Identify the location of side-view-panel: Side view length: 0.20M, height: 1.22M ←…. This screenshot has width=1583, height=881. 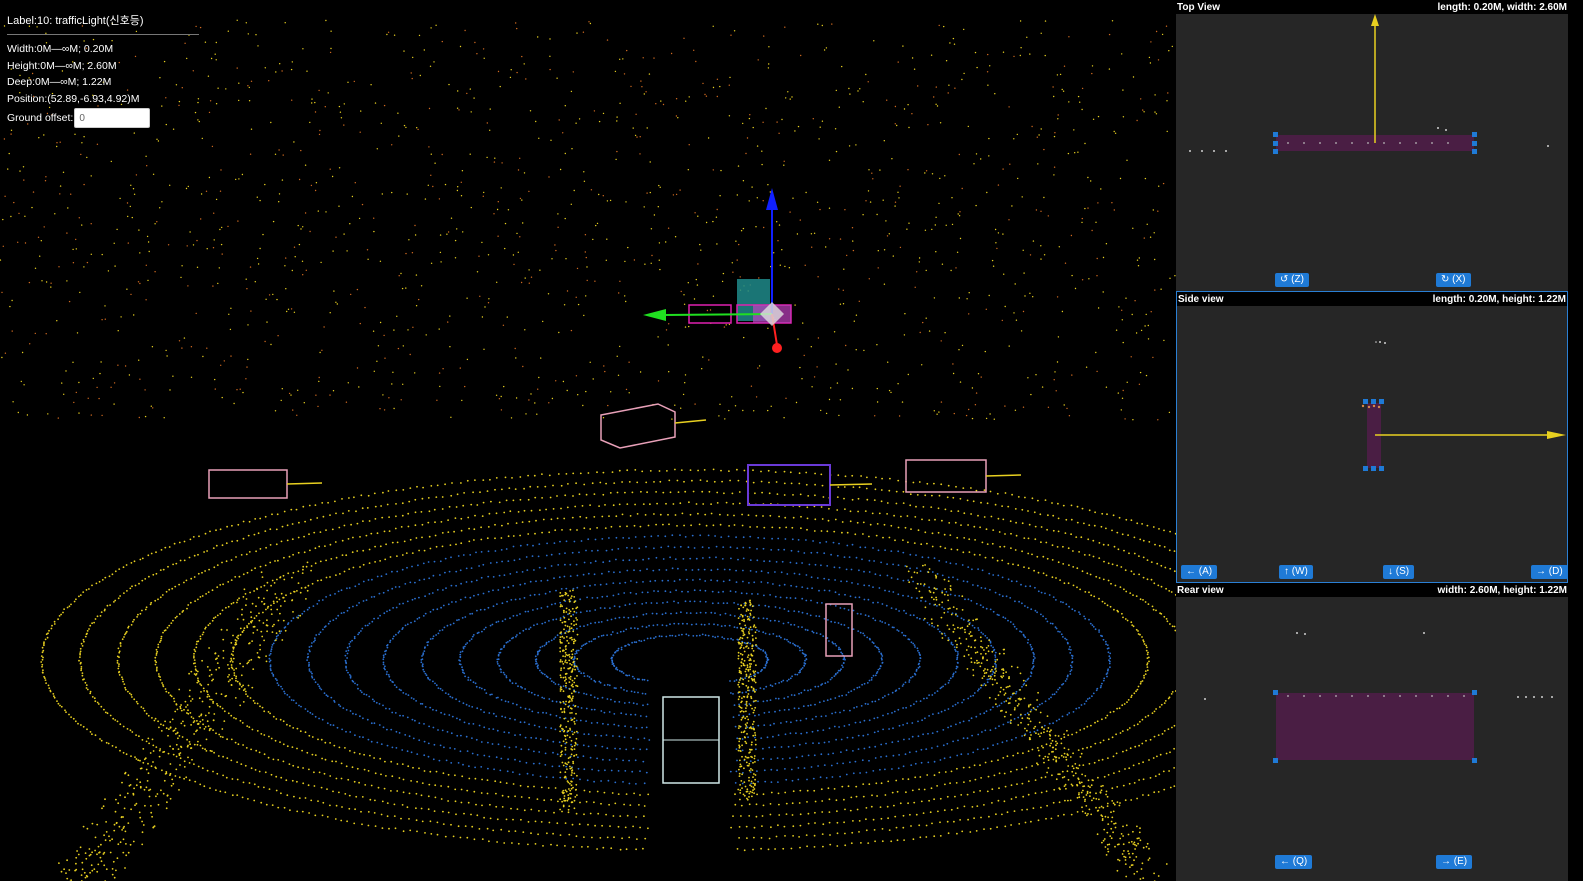
(1372, 437).